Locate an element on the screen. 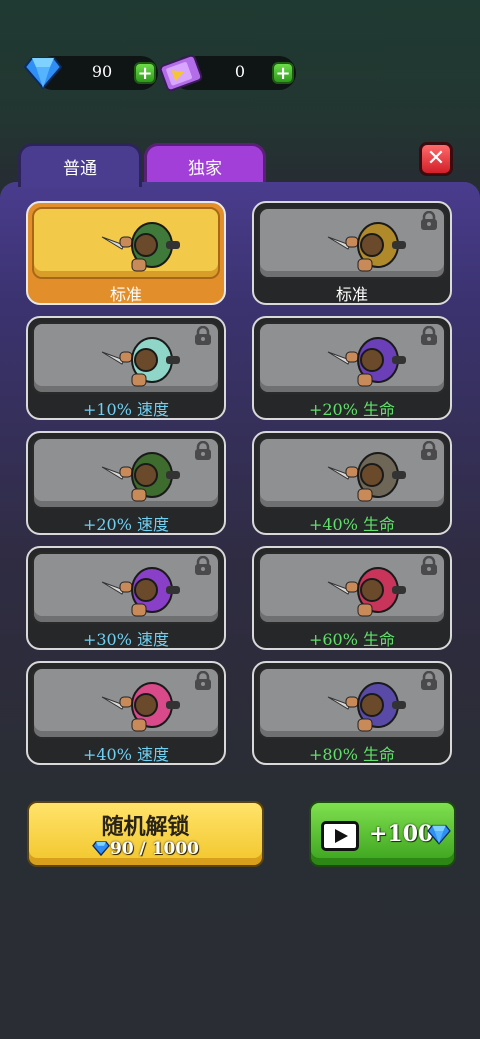 The image size is (480, 1039). character-bonus-label: +80% 生命 is located at coordinates (352, 754).